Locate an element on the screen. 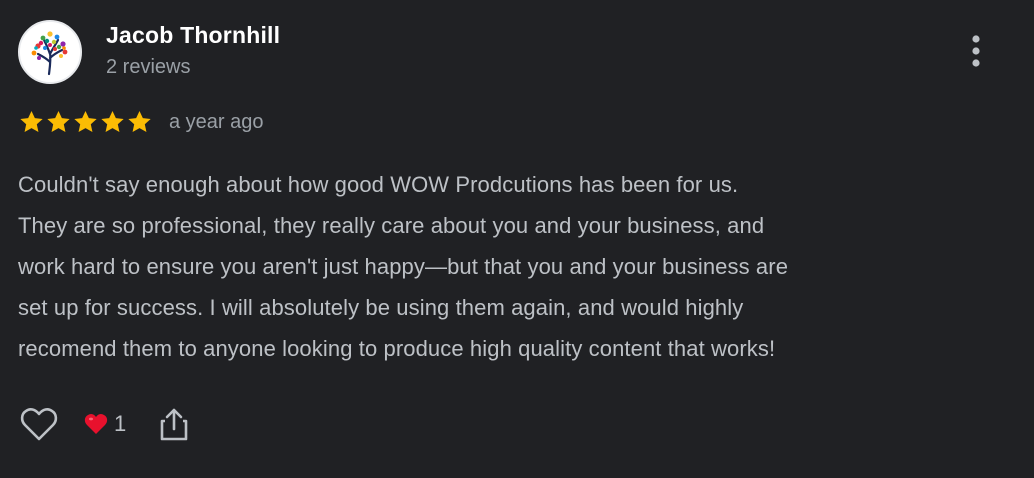 The width and height of the screenshot is (1034, 478). review-actions: 1 is located at coordinates (105, 424).